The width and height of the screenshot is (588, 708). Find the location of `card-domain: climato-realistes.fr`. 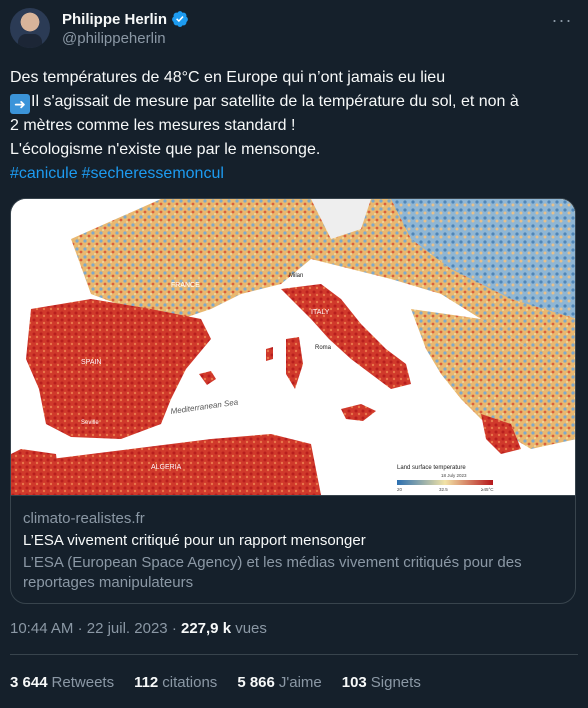

card-domain: climato-realistes.fr is located at coordinates (84, 518).